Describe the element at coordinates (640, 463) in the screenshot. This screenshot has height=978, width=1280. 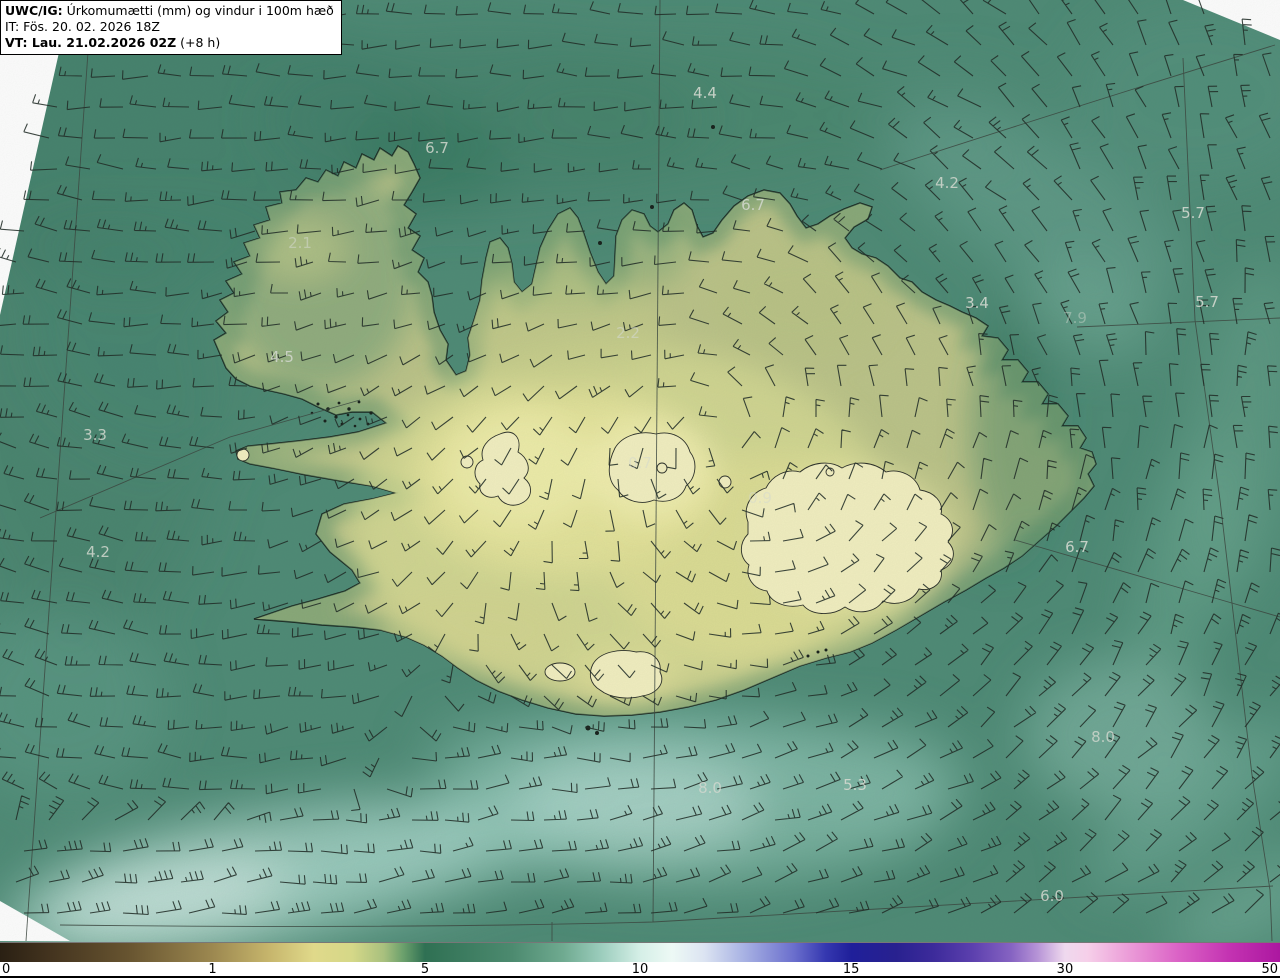
I see `precip-value: 0.7` at that location.